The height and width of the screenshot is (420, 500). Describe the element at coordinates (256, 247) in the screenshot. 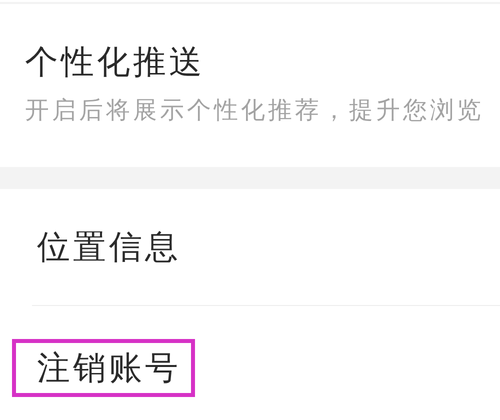

I see `setting-title: 位置信息` at that location.